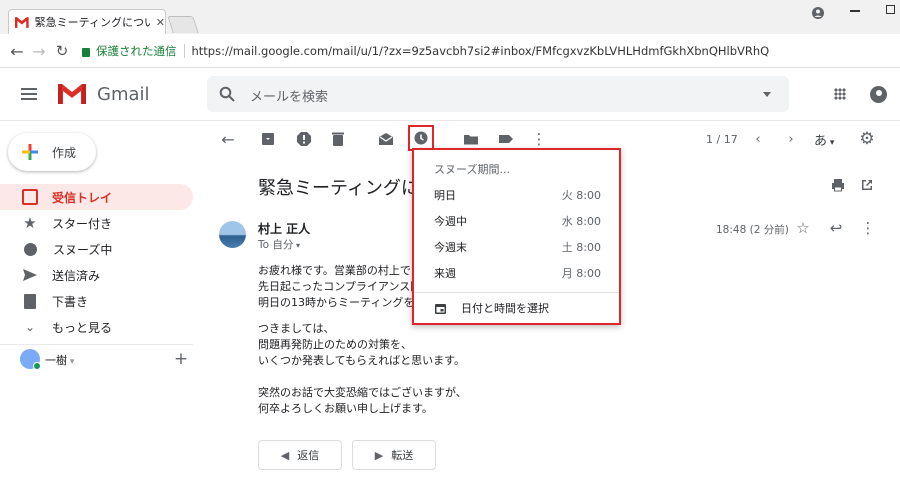 The height and width of the screenshot is (486, 900). Describe the element at coordinates (516, 195) in the screenshot. I see `snooze-option-tomorrow: 明日 火 8:00` at that location.